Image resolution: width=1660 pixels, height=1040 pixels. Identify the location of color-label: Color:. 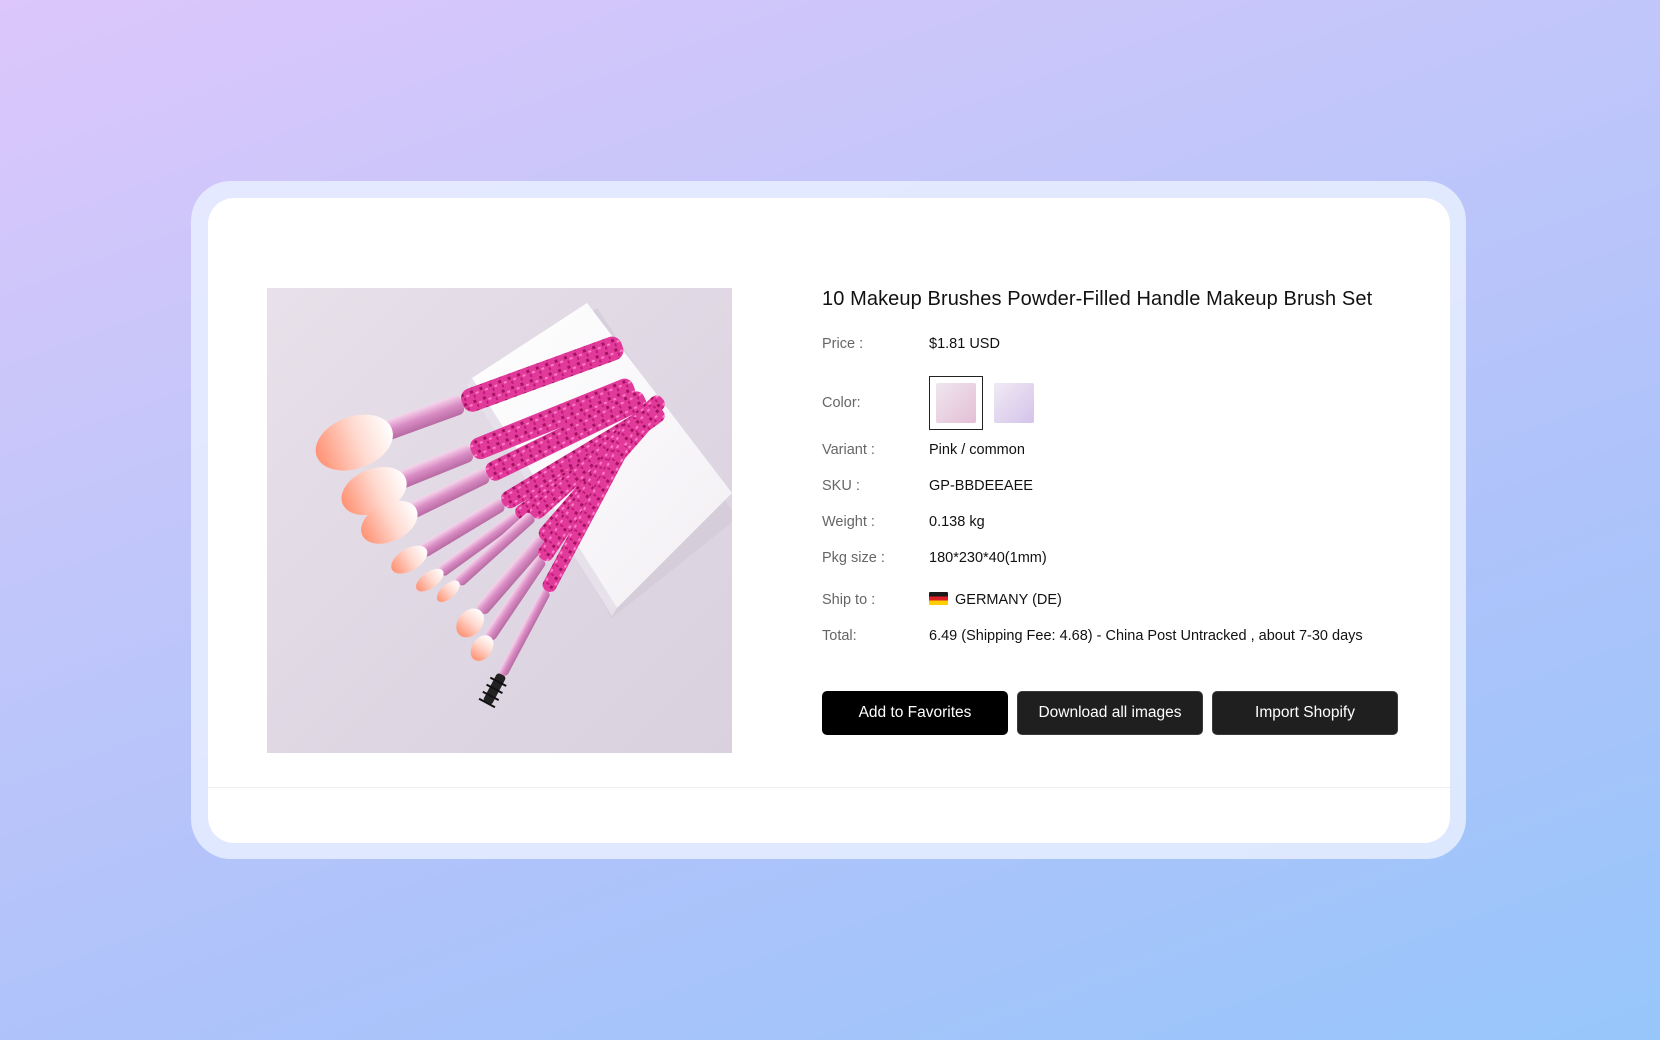
(841, 403).